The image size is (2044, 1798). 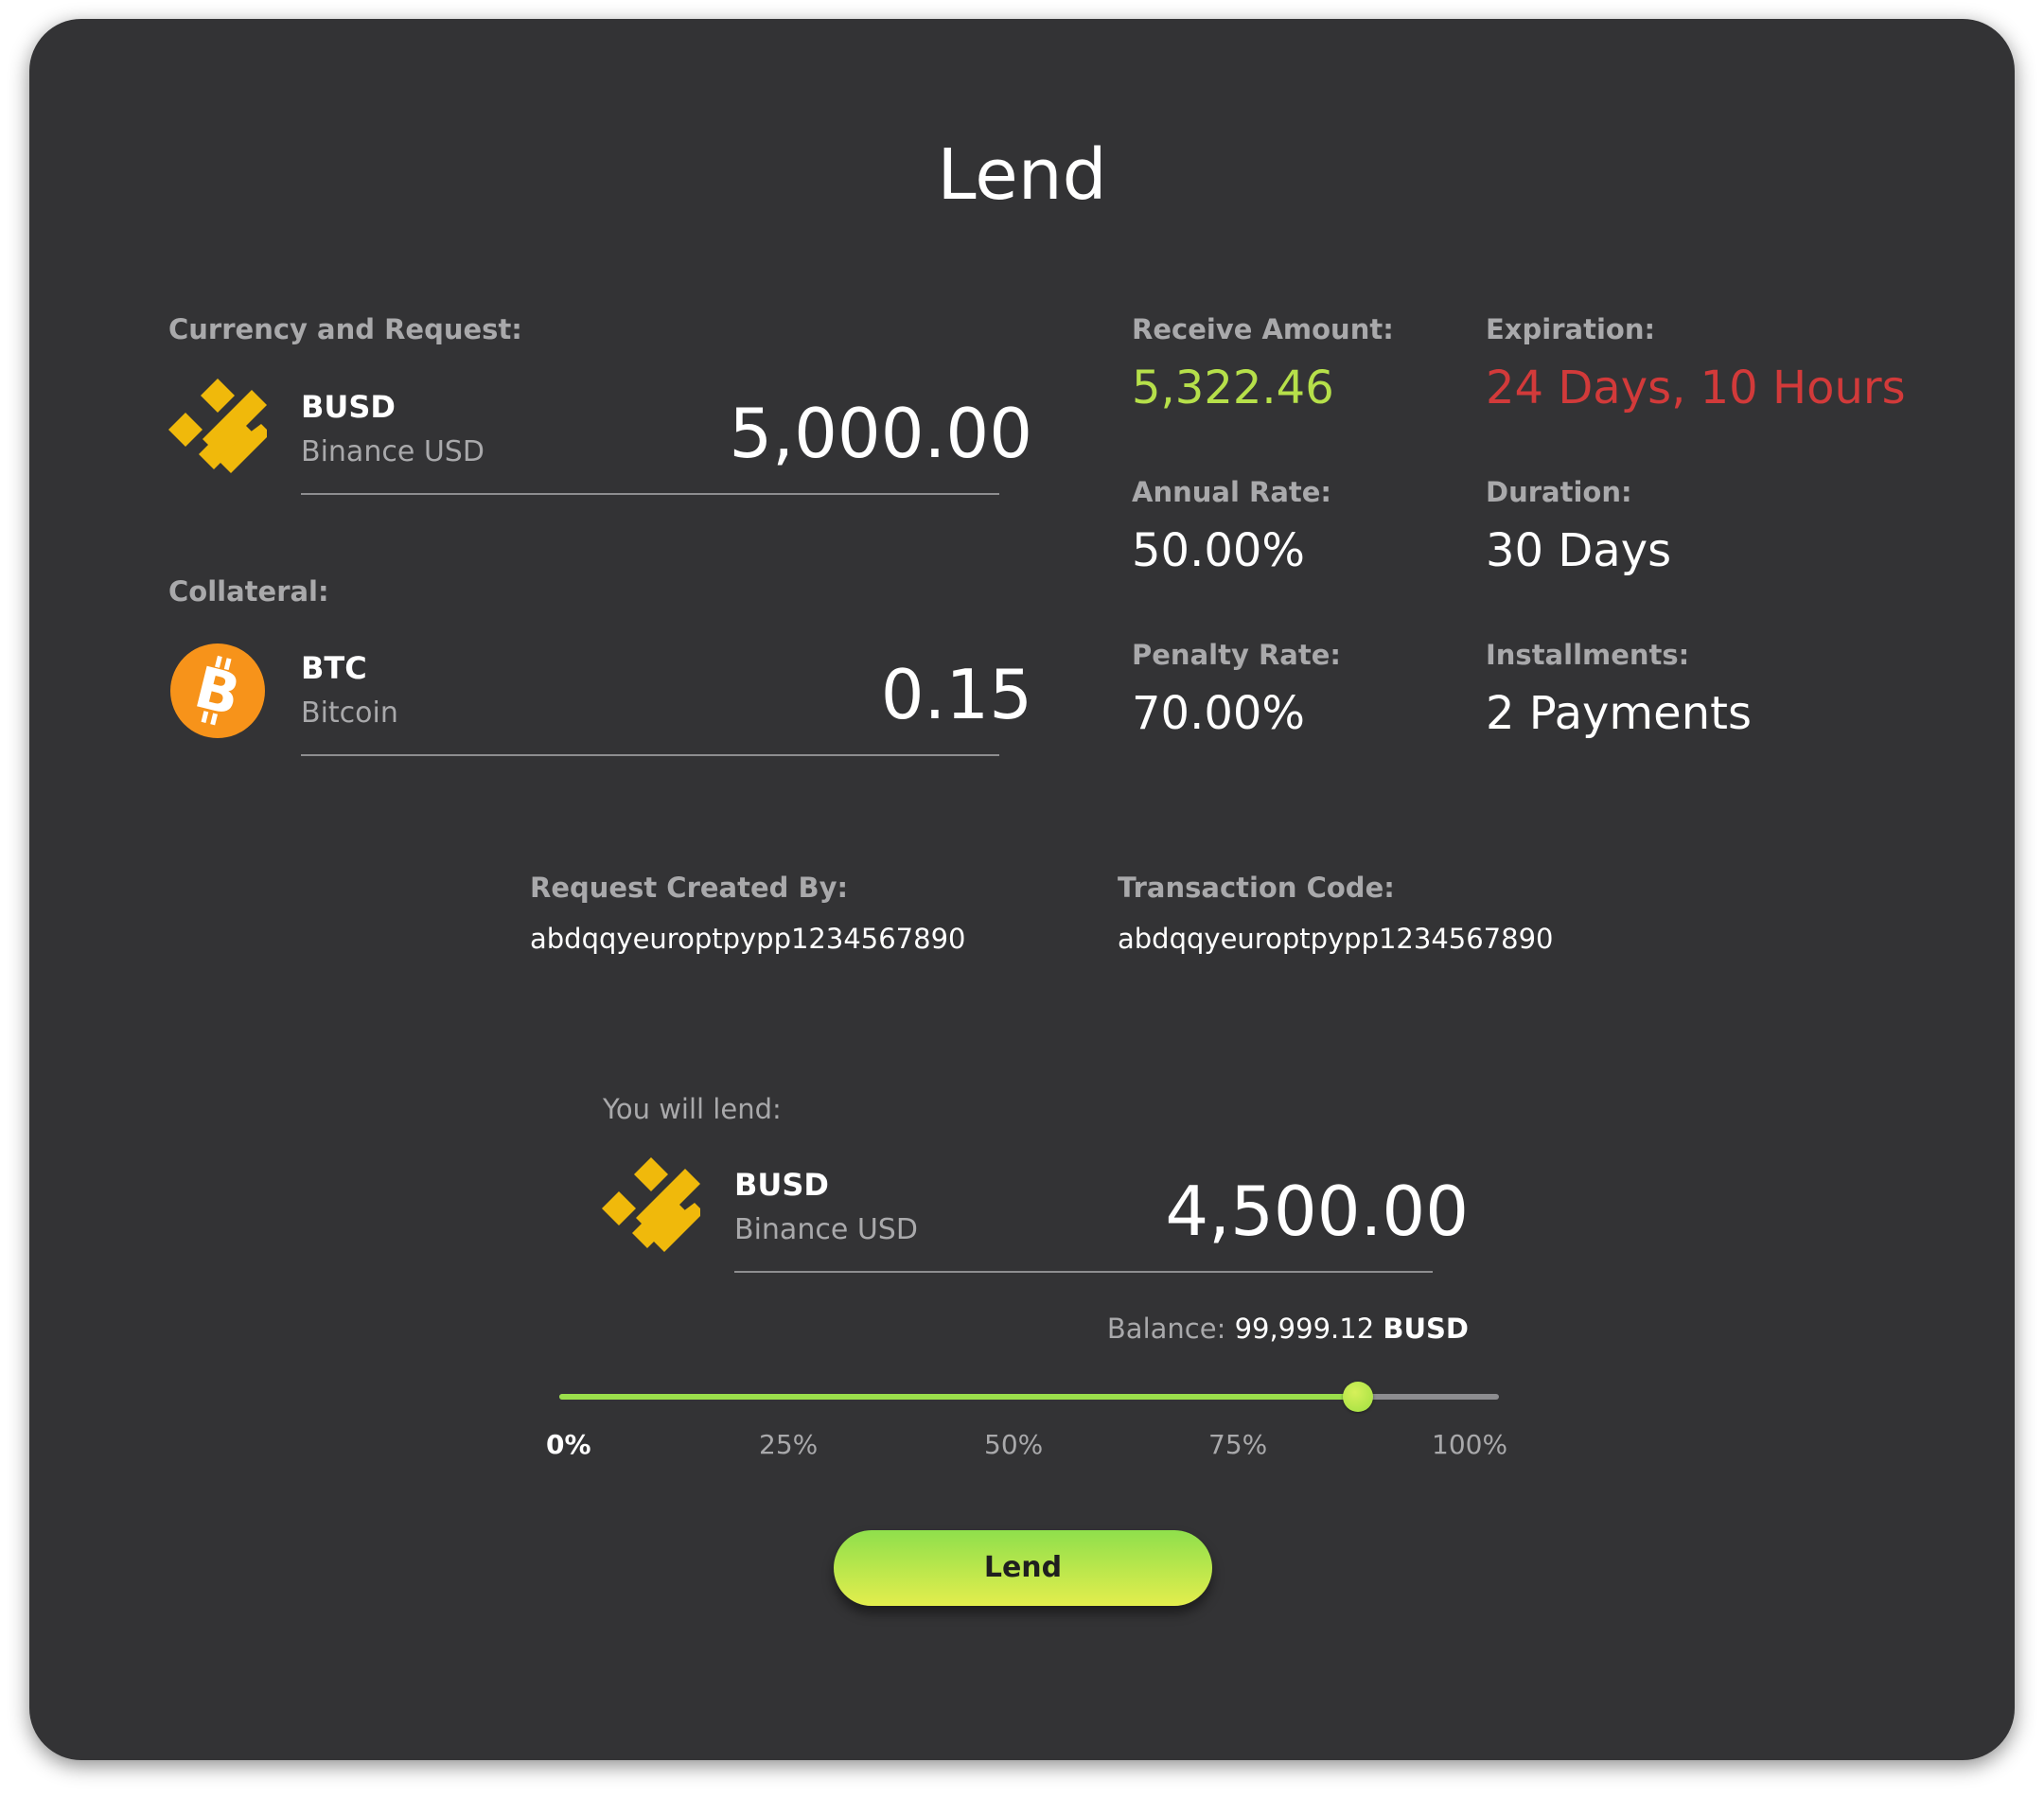 I want to click on created-by-value: abdqqyeuroptpypp1234567890, so click(x=748, y=939).